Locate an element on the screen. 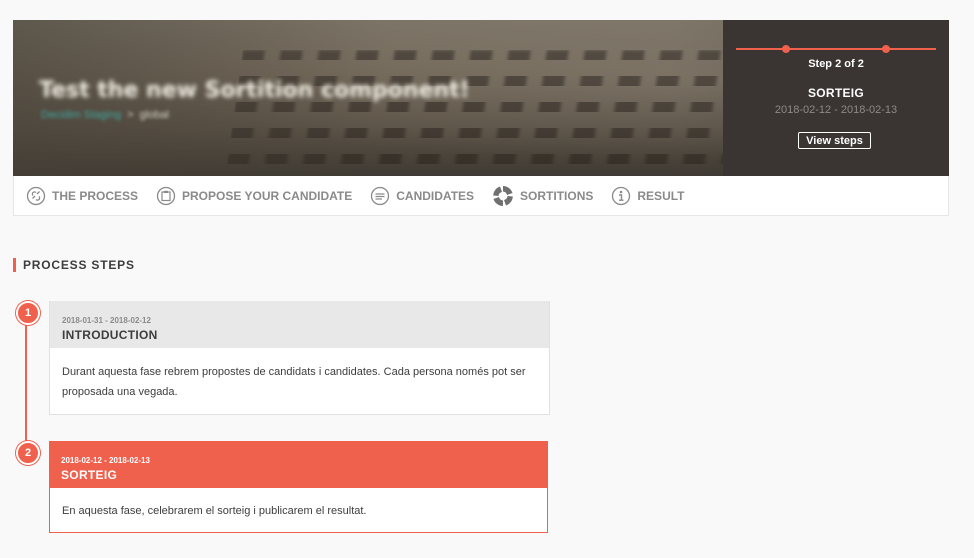 The height and width of the screenshot is (558, 974). current-step-name: SORTEIG is located at coordinates (836, 93).